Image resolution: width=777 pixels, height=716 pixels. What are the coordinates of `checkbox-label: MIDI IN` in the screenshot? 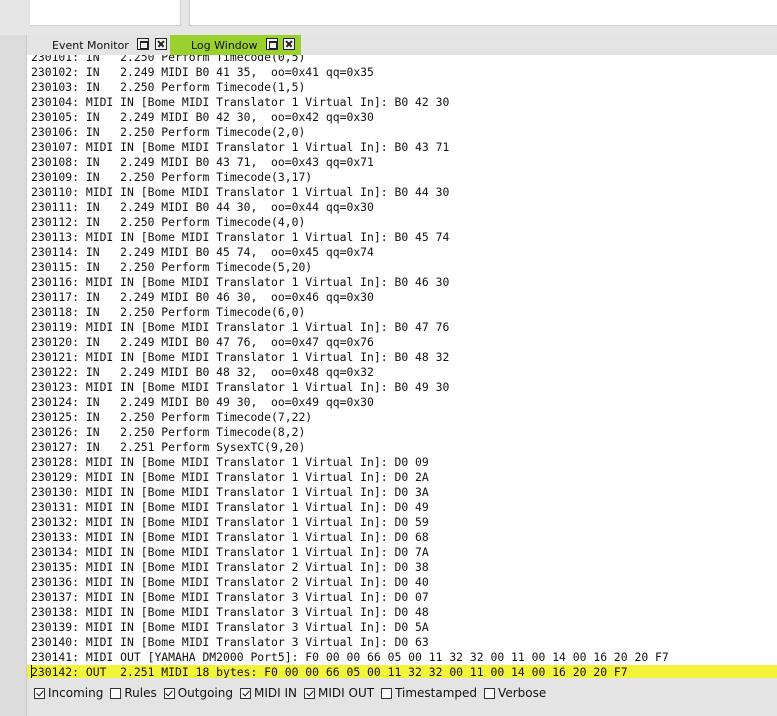 It's located at (276, 693).